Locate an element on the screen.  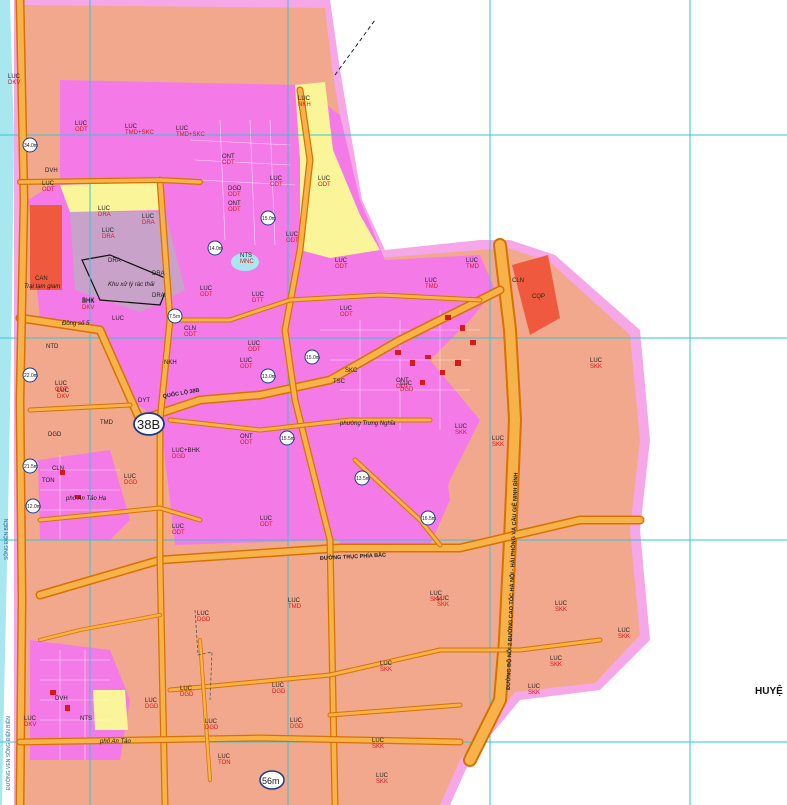
zone-code-bottom: DRA is located at coordinates (108, 237).